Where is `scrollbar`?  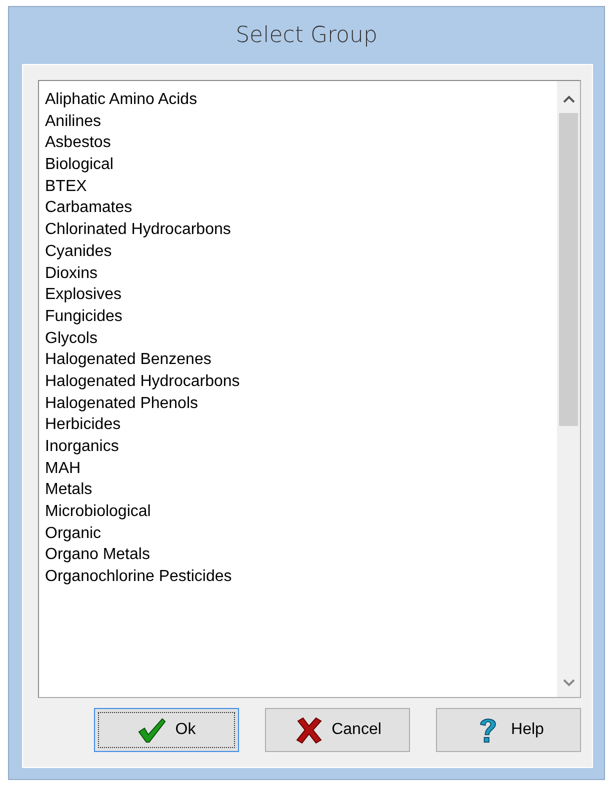
scrollbar is located at coordinates (568, 389).